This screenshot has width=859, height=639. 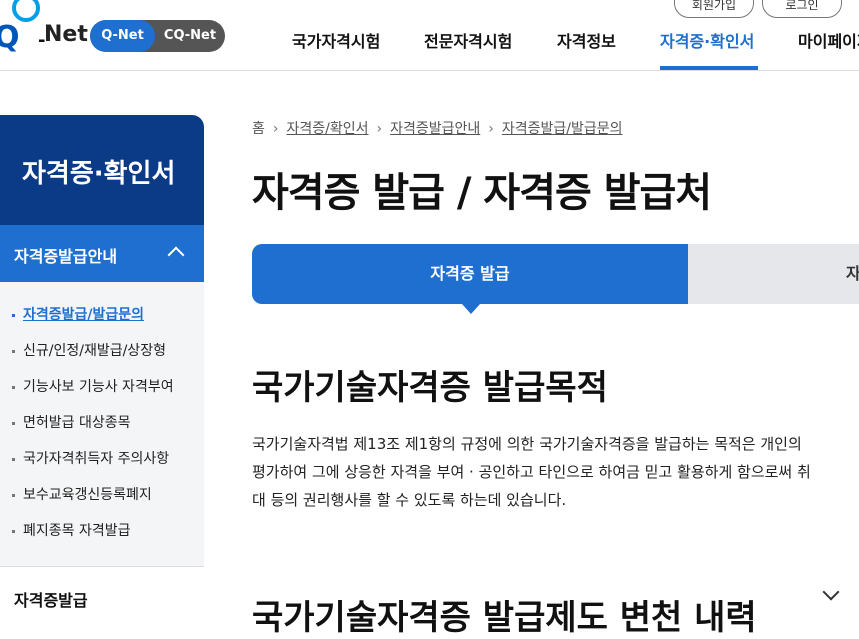 What do you see at coordinates (87, 495) in the screenshot?
I see `sidebar-item-label: 보수교육갱신등록폐지` at bounding box center [87, 495].